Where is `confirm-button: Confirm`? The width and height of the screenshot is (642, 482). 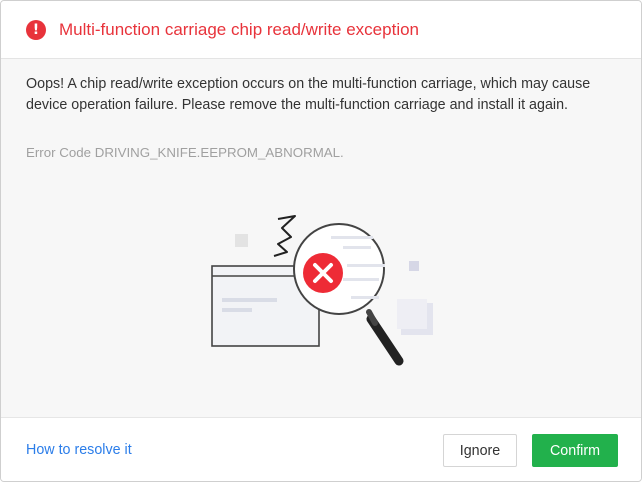 confirm-button: Confirm is located at coordinates (575, 450).